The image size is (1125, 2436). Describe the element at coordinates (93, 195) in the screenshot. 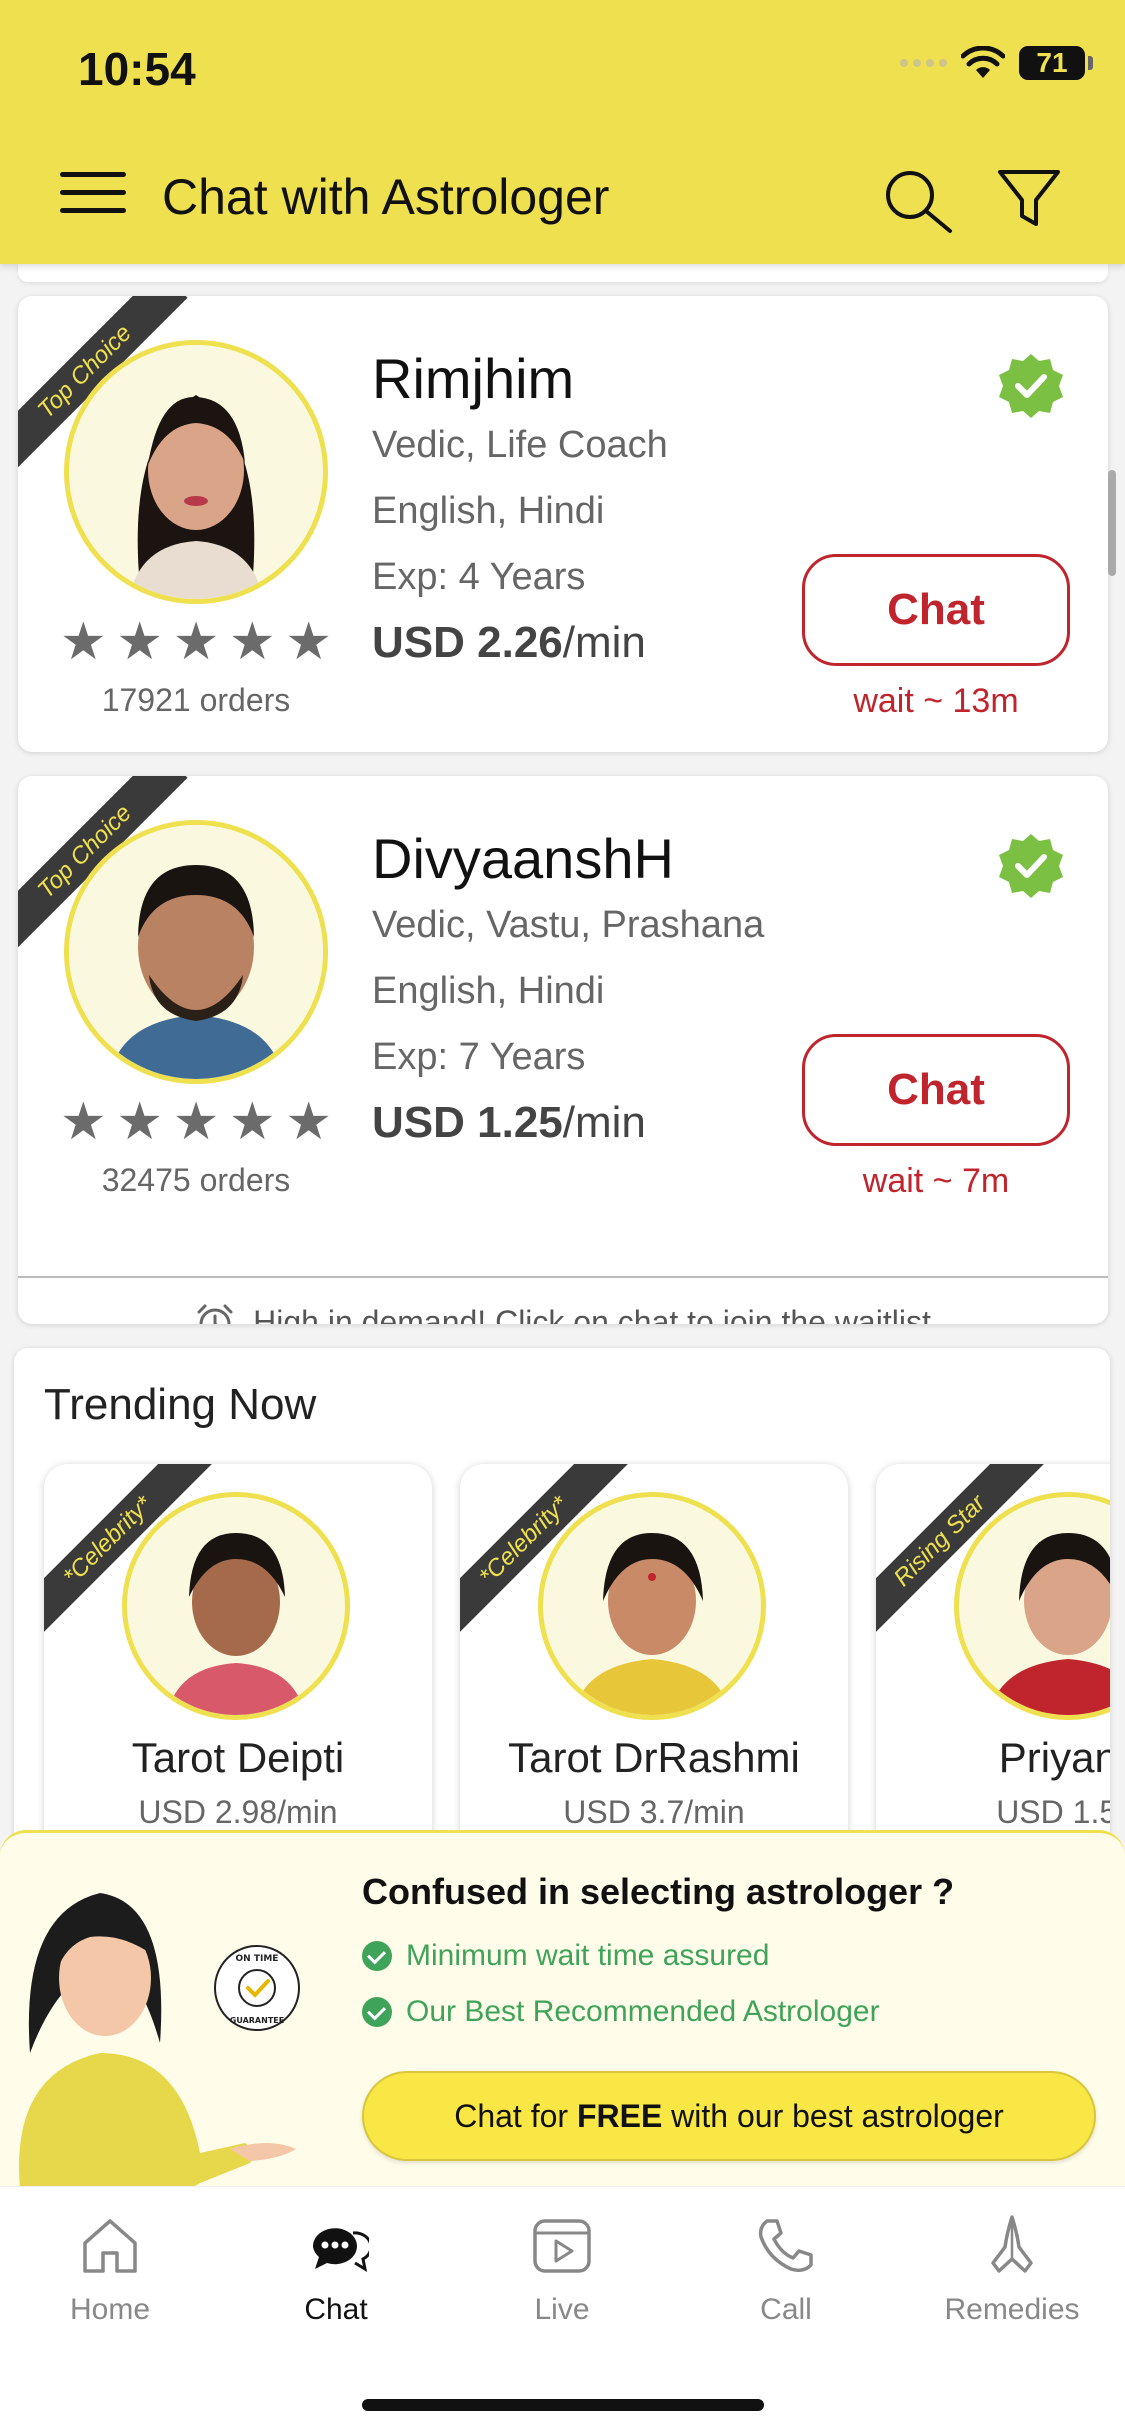

I see `menu-icon` at that location.